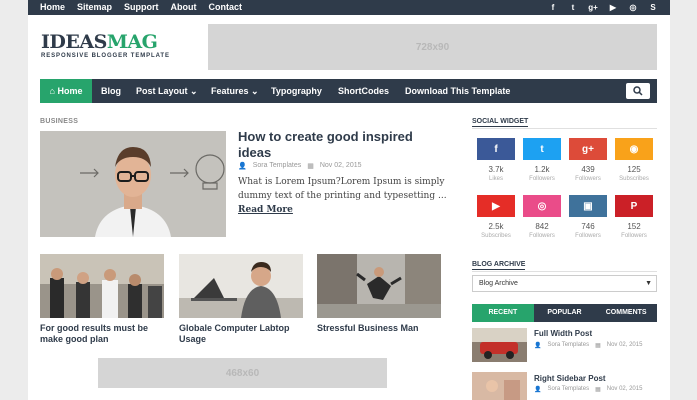 The height and width of the screenshot is (400, 697). What do you see at coordinates (105, 334) in the screenshot?
I see `post-title: For good results must be make good plan` at bounding box center [105, 334].